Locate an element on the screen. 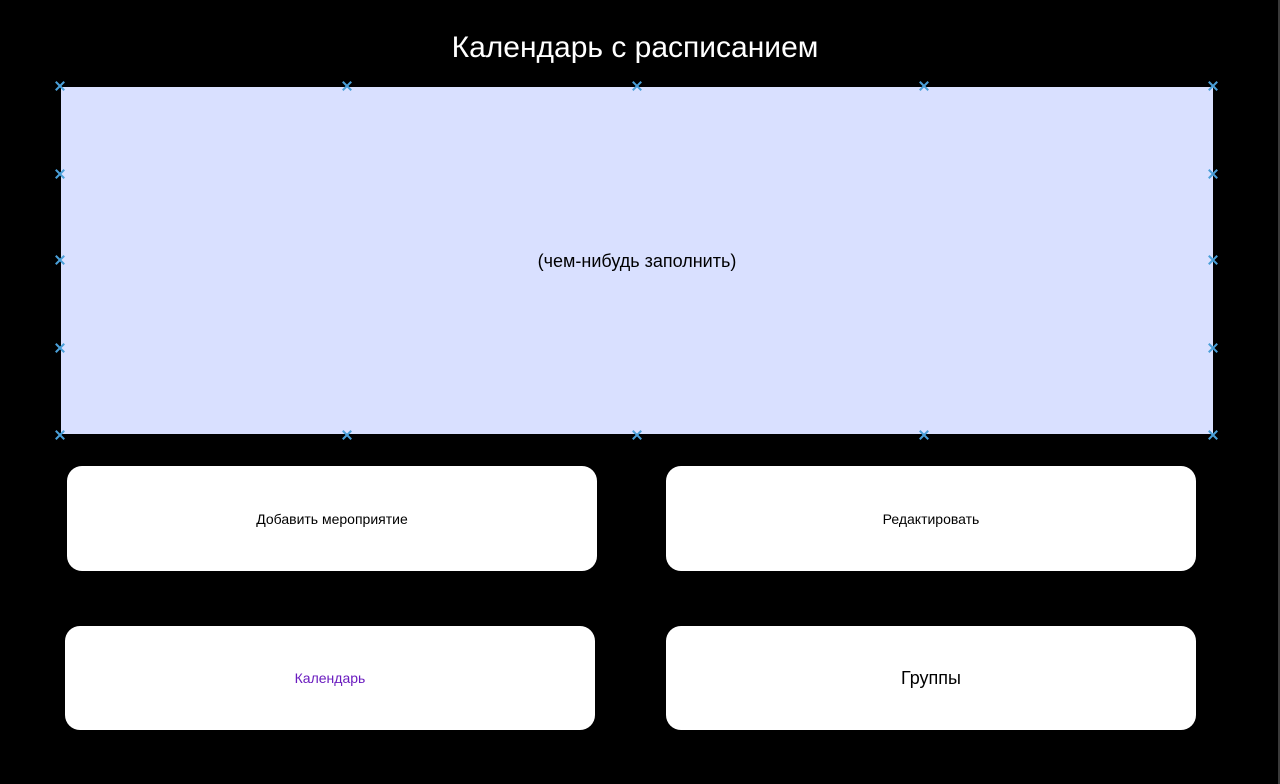  edit-button: Редактировать is located at coordinates (931, 518).